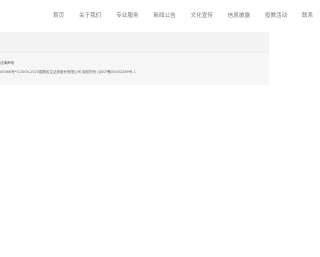 Image resolution: width=320 pixels, height=257 pixels. What do you see at coordinates (7, 63) in the screenshot?
I see `legal-notice-link: 法律声明` at bounding box center [7, 63].